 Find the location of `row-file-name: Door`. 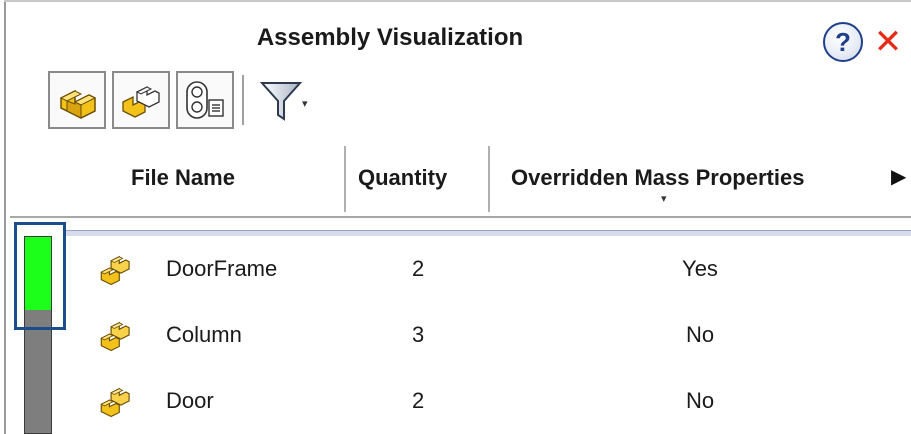

row-file-name: Door is located at coordinates (190, 400).